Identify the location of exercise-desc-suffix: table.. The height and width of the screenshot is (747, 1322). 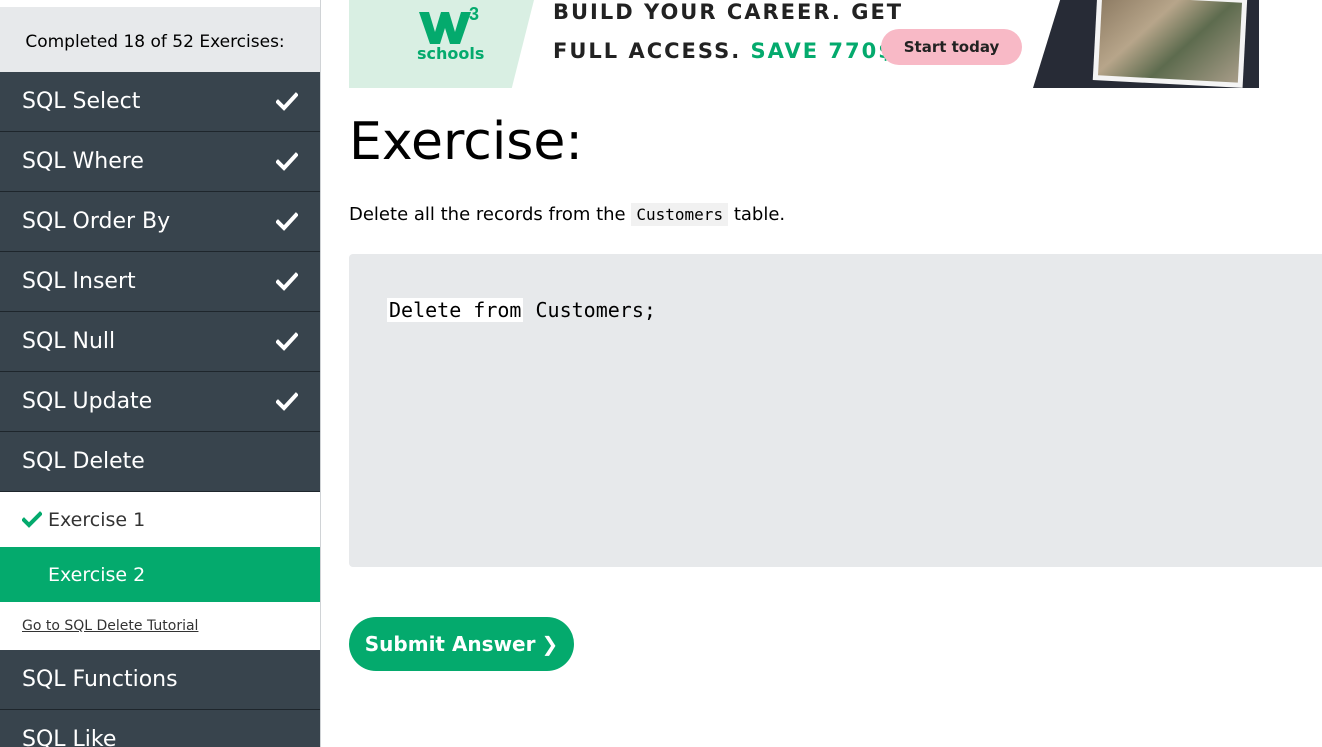
(759, 214).